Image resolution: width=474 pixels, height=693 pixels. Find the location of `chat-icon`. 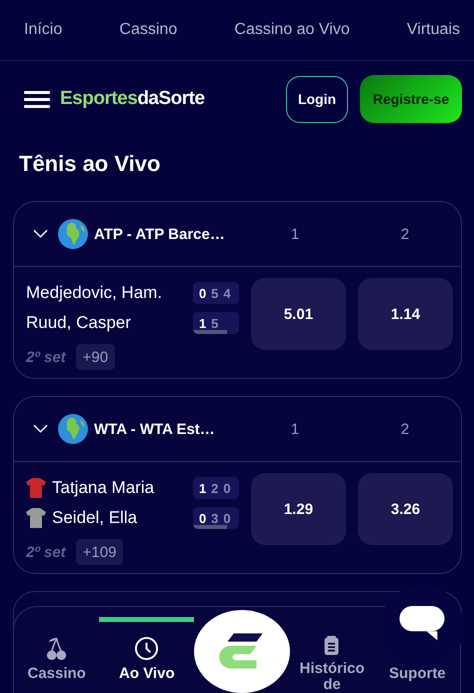

chat-icon is located at coordinates (422, 624).